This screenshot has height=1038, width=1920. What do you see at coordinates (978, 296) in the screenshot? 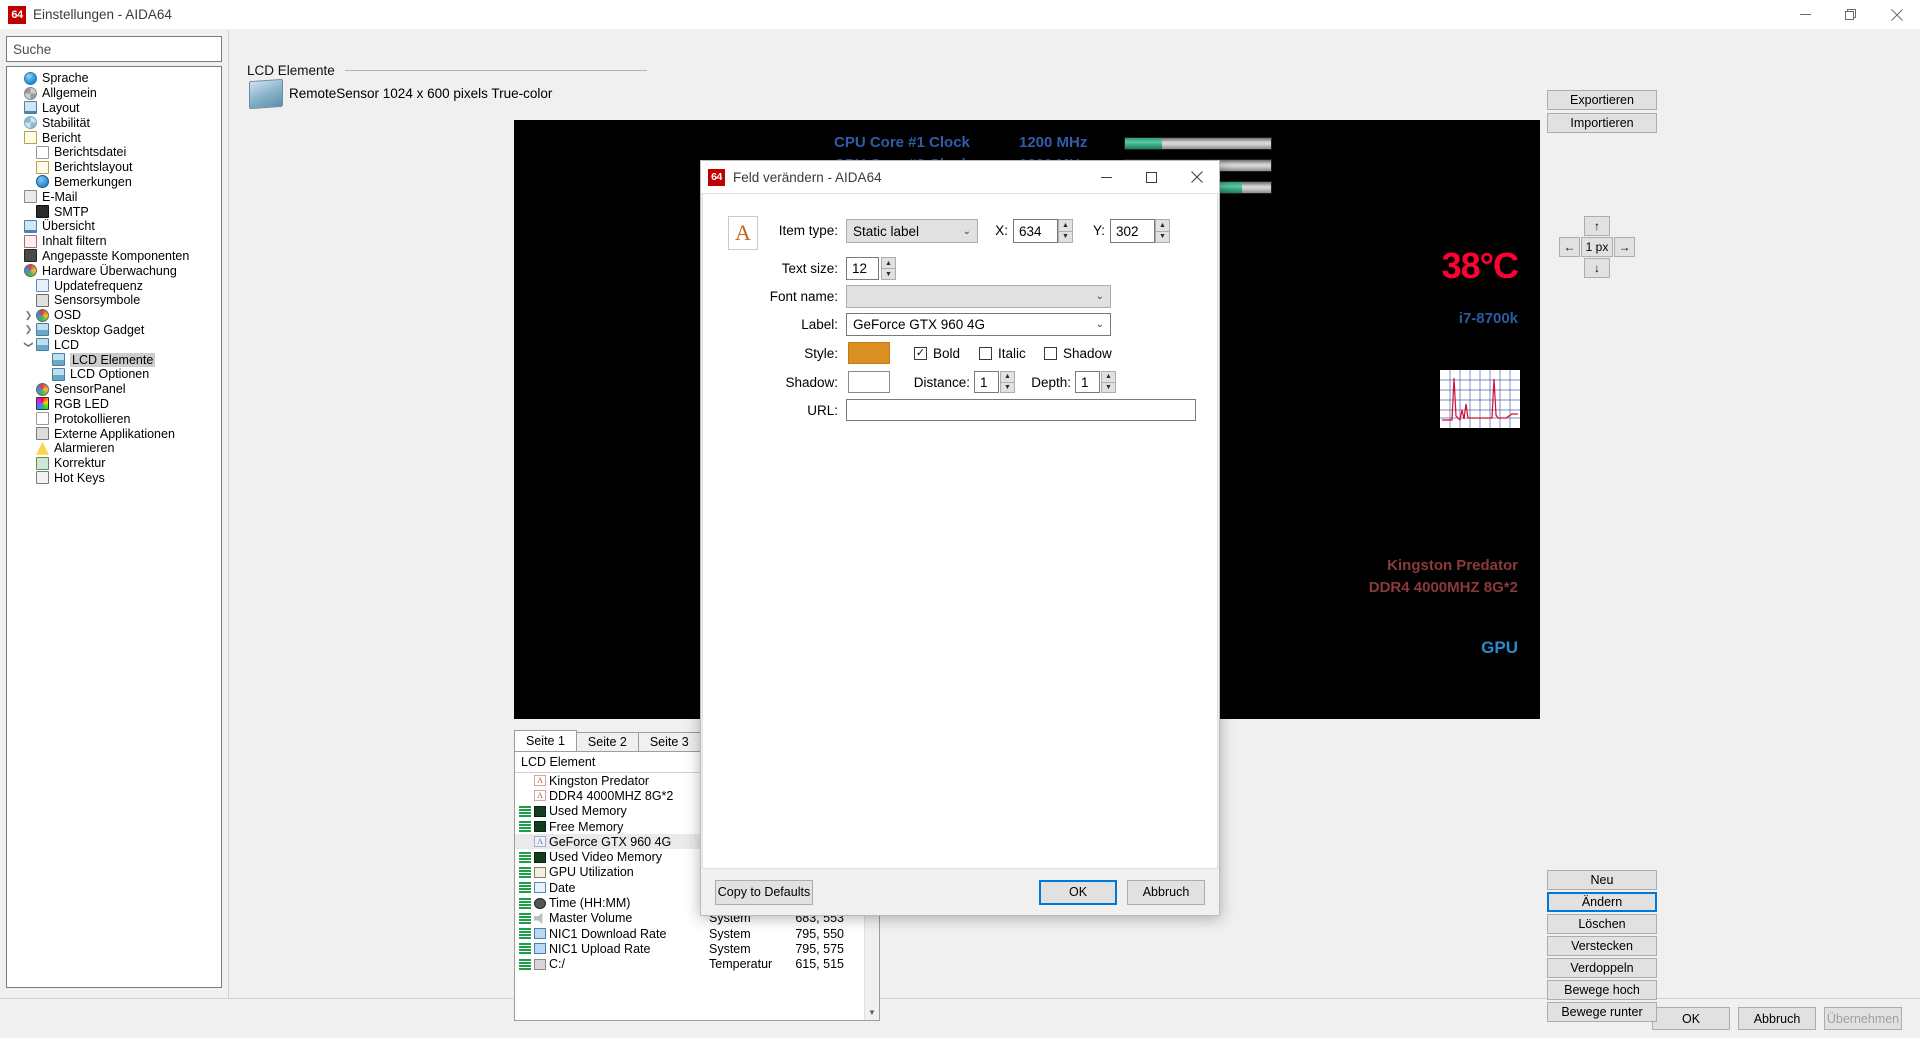
I see `font-name-select: ⌄` at bounding box center [978, 296].